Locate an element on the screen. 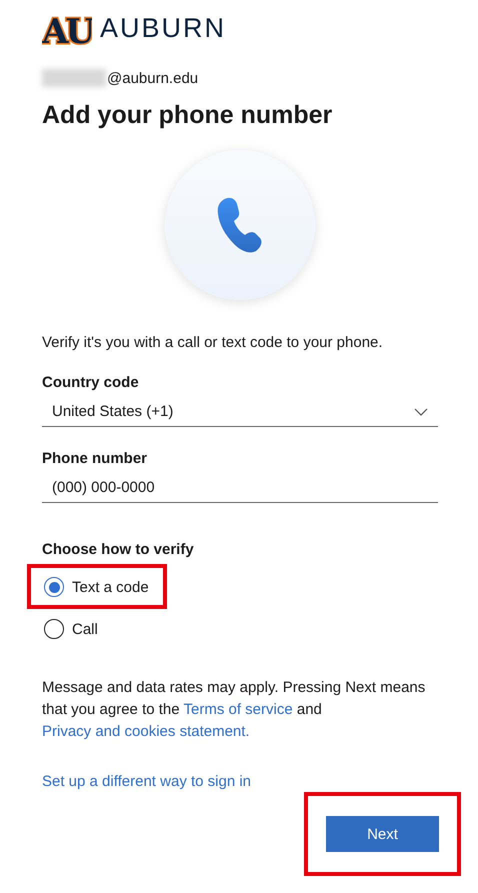  terms-notice: Message and data rates may apply. Pressing Next means that you agree to the Terms of service and Privacy and cookies statement. is located at coordinates (234, 710).